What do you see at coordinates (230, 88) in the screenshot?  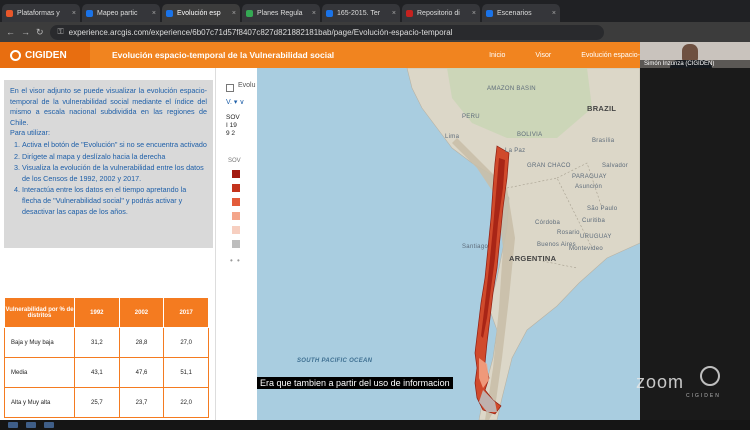 I see `layers-icon` at bounding box center [230, 88].